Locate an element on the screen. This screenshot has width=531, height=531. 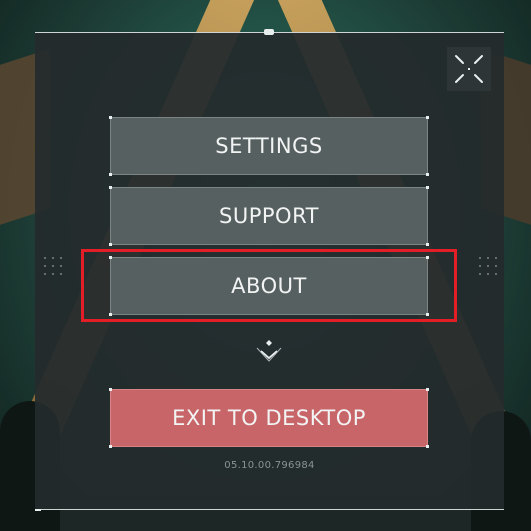
fullscreen-button is located at coordinates (469, 69).